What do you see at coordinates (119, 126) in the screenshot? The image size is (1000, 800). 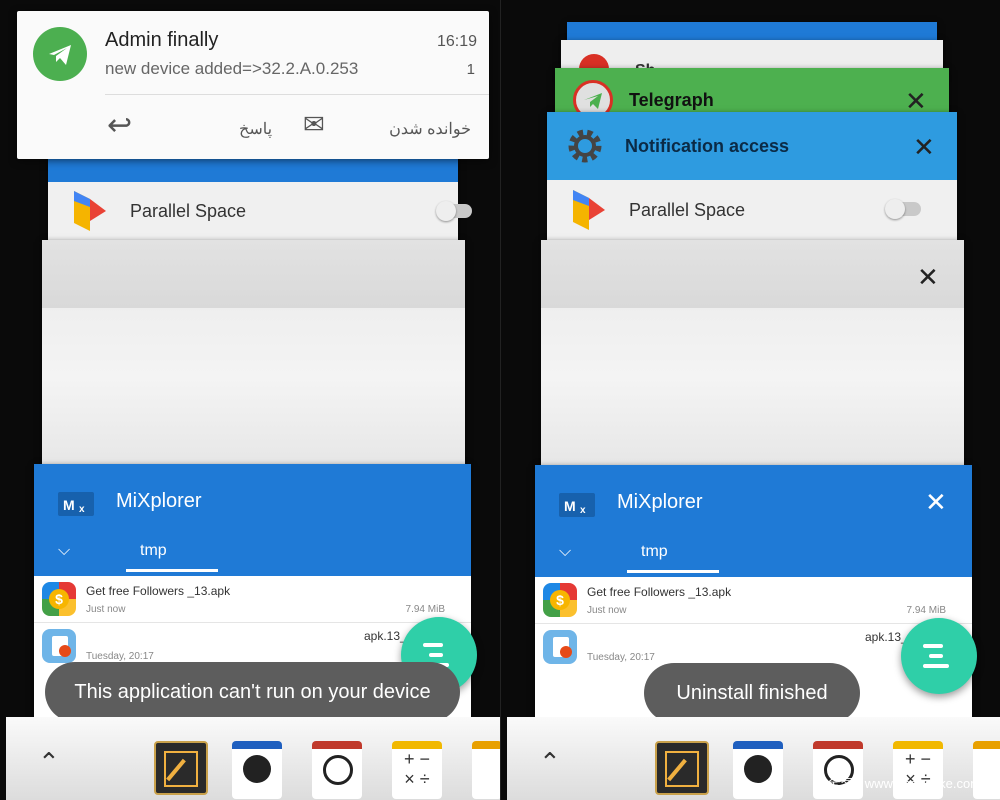 I see `reply-arrow-icon: ↩` at bounding box center [119, 126].